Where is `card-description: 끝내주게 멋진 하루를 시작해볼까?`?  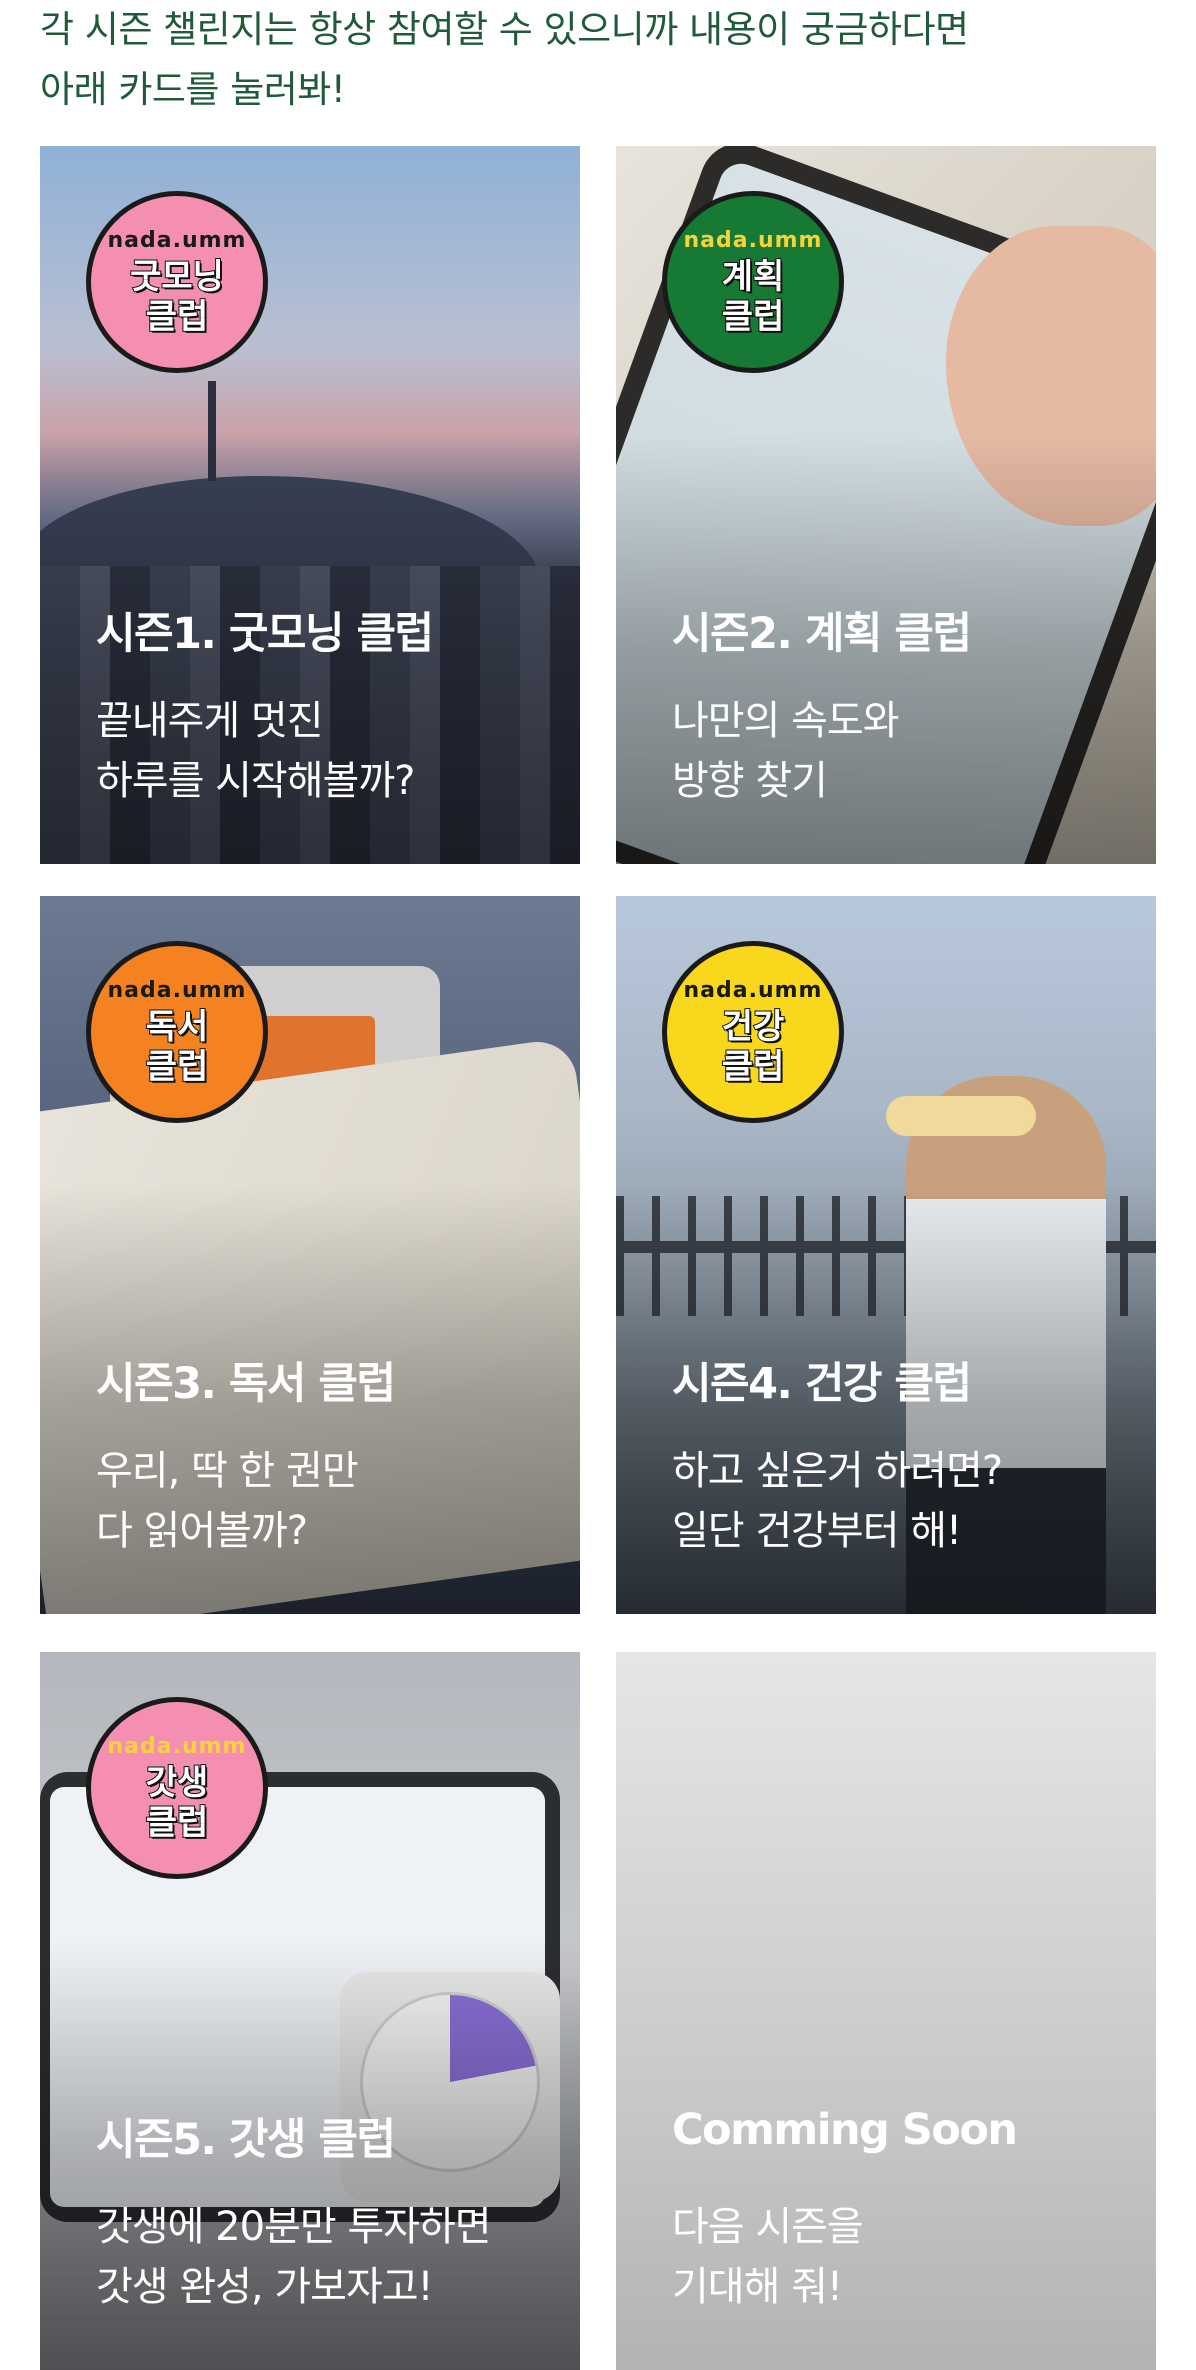
card-description: 끝내주게 멋진 하루를 시작해볼까? is located at coordinates (255, 751).